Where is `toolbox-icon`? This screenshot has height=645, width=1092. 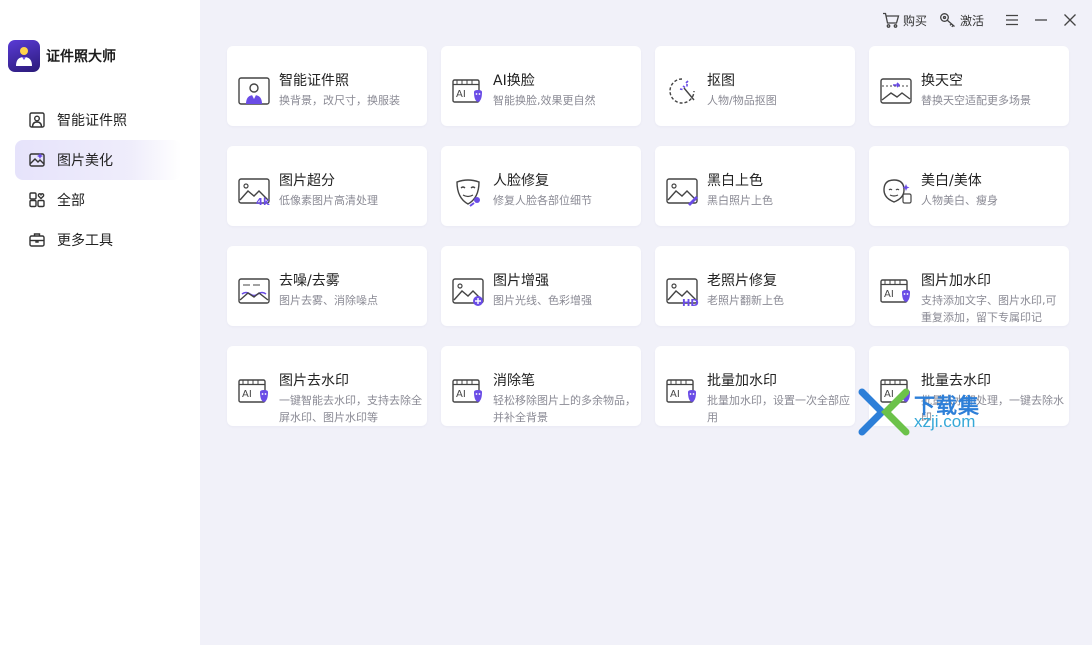
toolbox-icon is located at coordinates (37, 240).